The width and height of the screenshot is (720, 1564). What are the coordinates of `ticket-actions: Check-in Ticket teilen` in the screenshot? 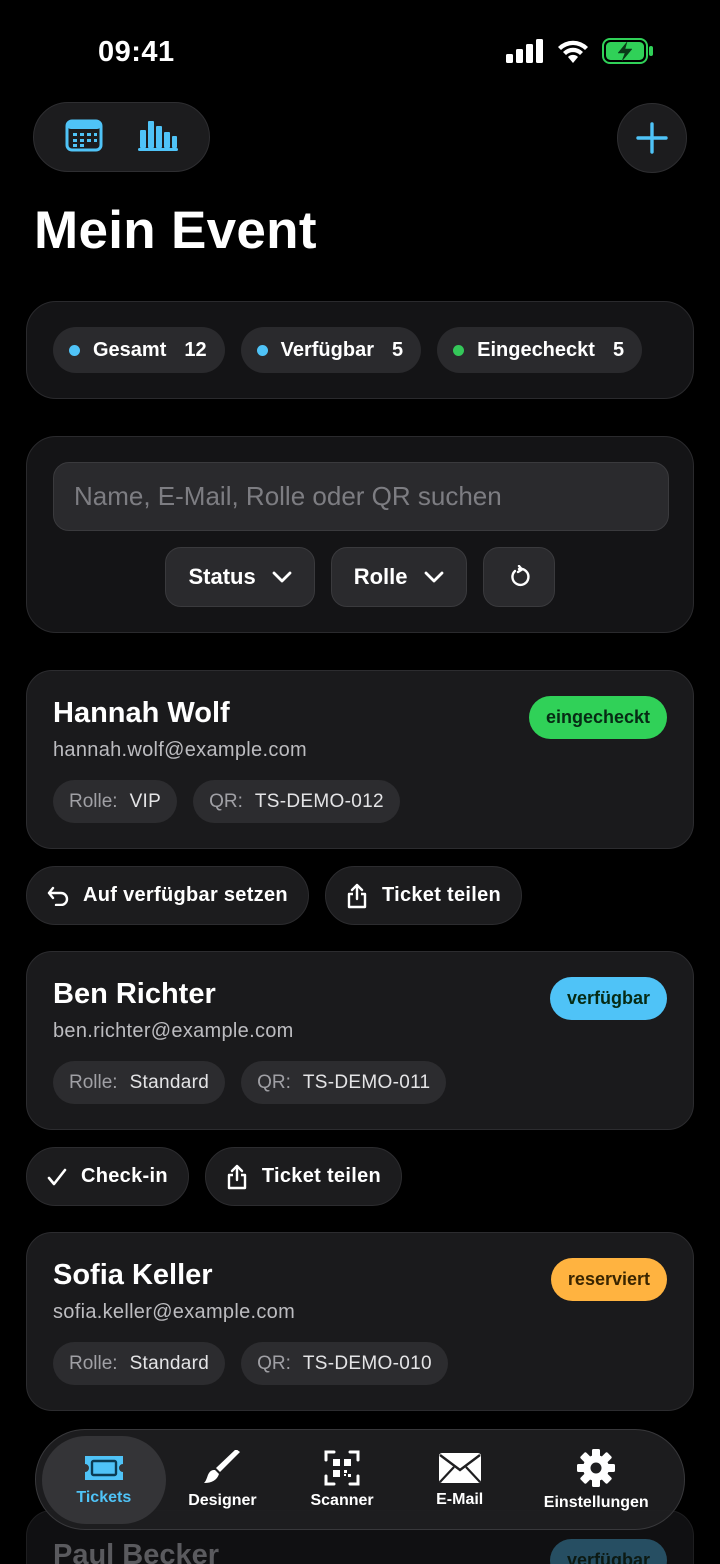 It's located at (214, 1176).